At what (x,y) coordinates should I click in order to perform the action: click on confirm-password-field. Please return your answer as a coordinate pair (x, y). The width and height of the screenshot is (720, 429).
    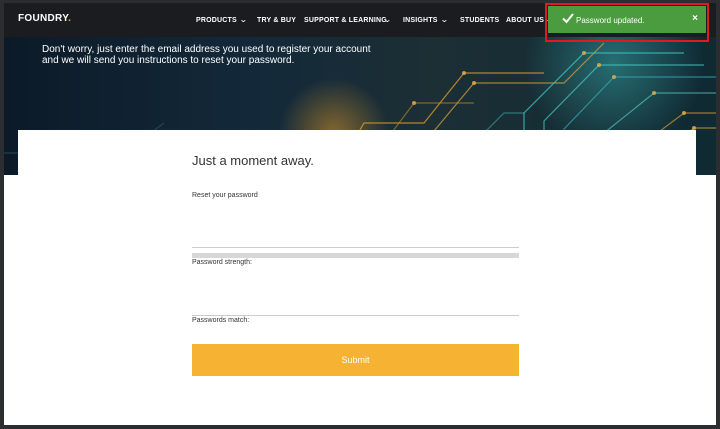
    Looking at the image, I should click on (355, 309).